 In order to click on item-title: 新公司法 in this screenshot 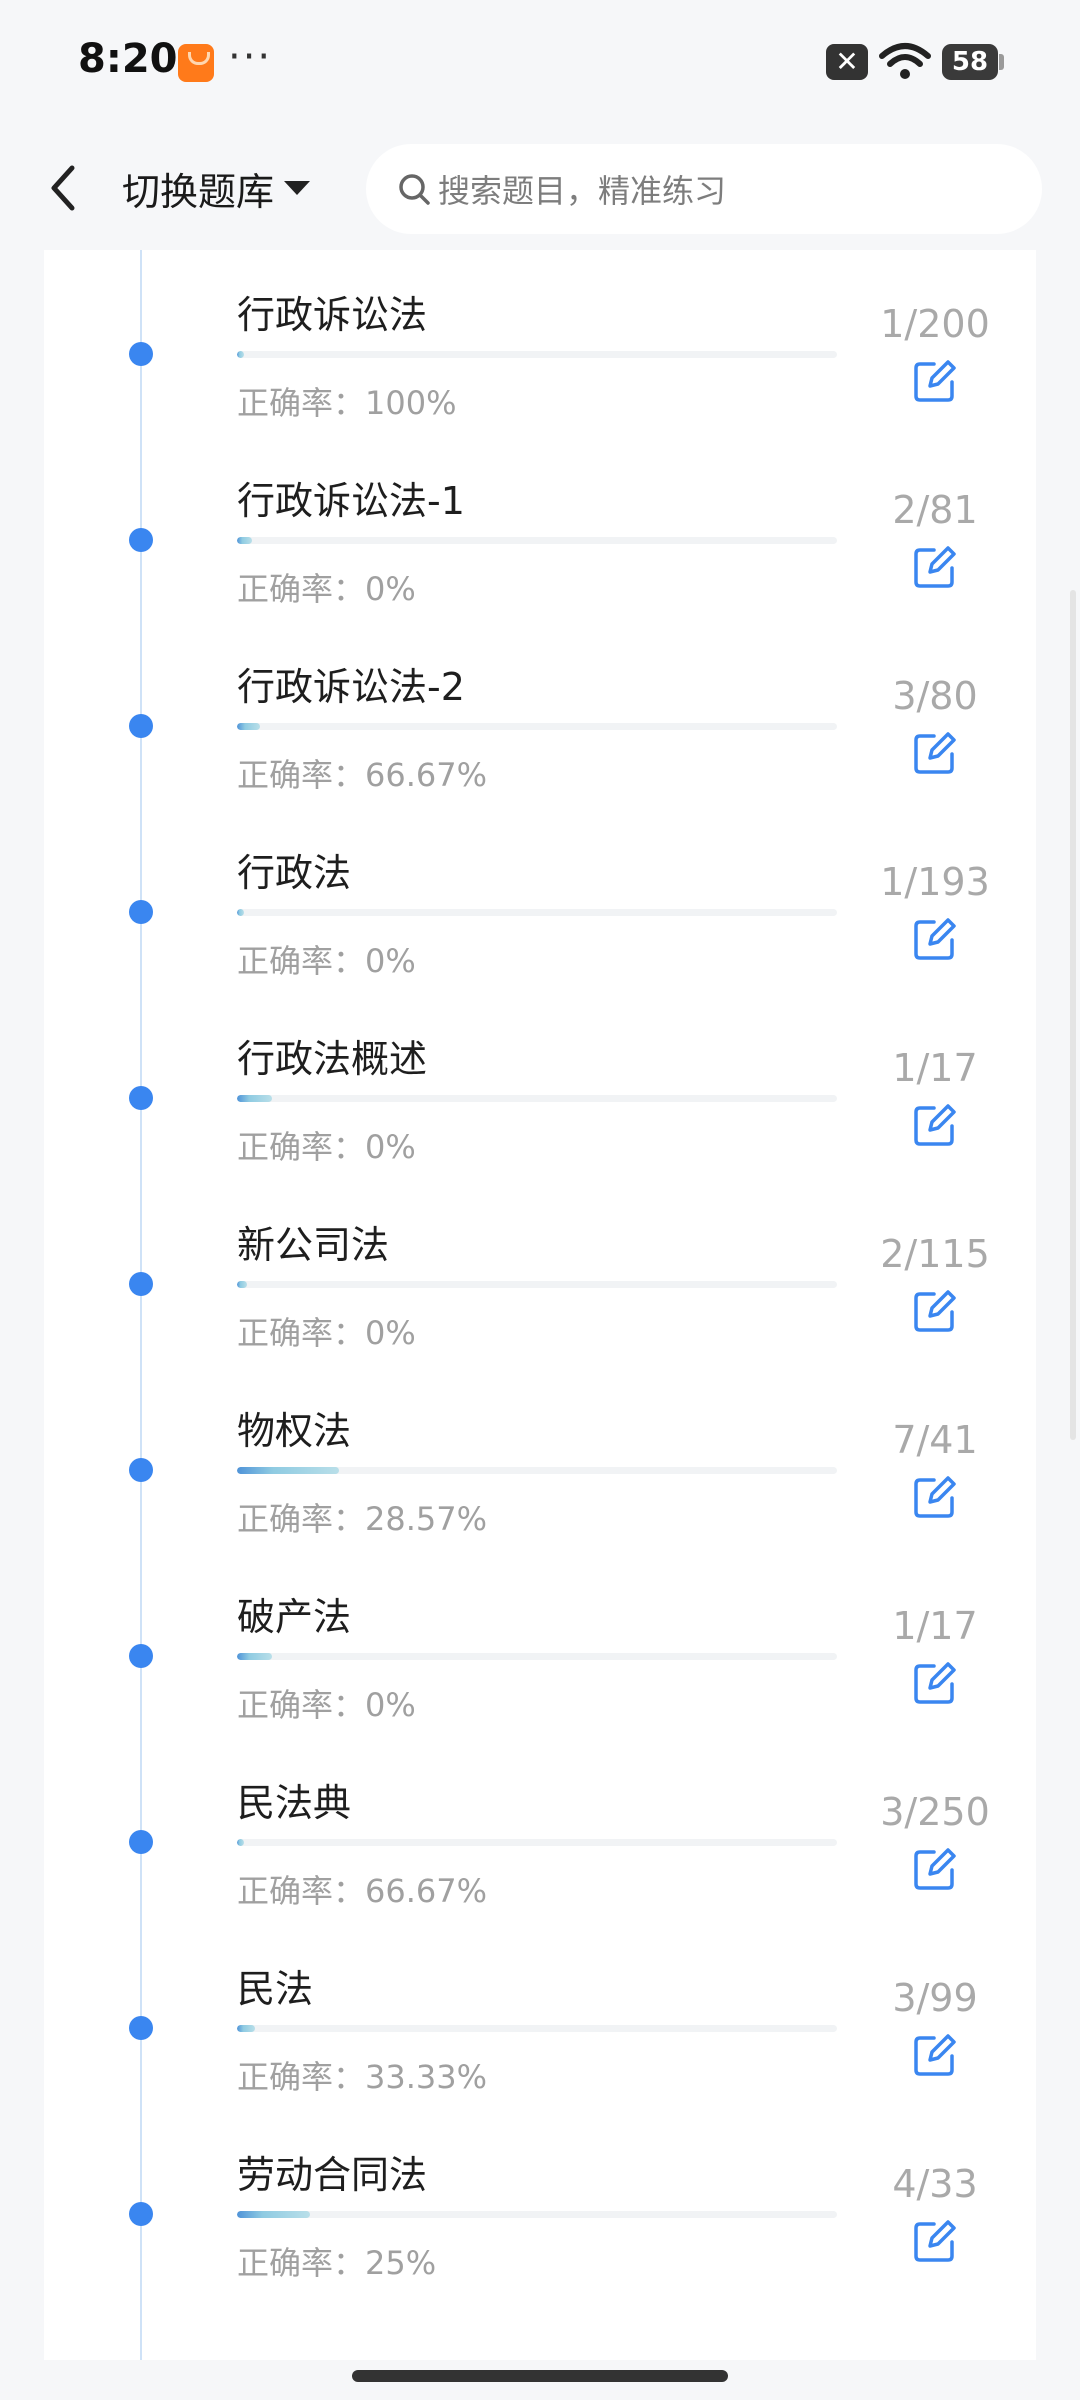, I will do `click(313, 1245)`.